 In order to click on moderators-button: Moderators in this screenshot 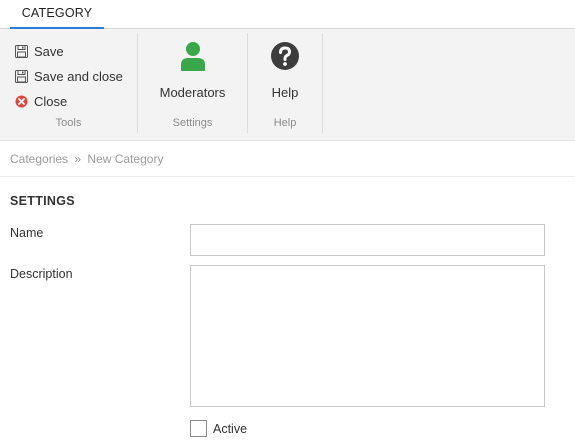, I will do `click(192, 71)`.